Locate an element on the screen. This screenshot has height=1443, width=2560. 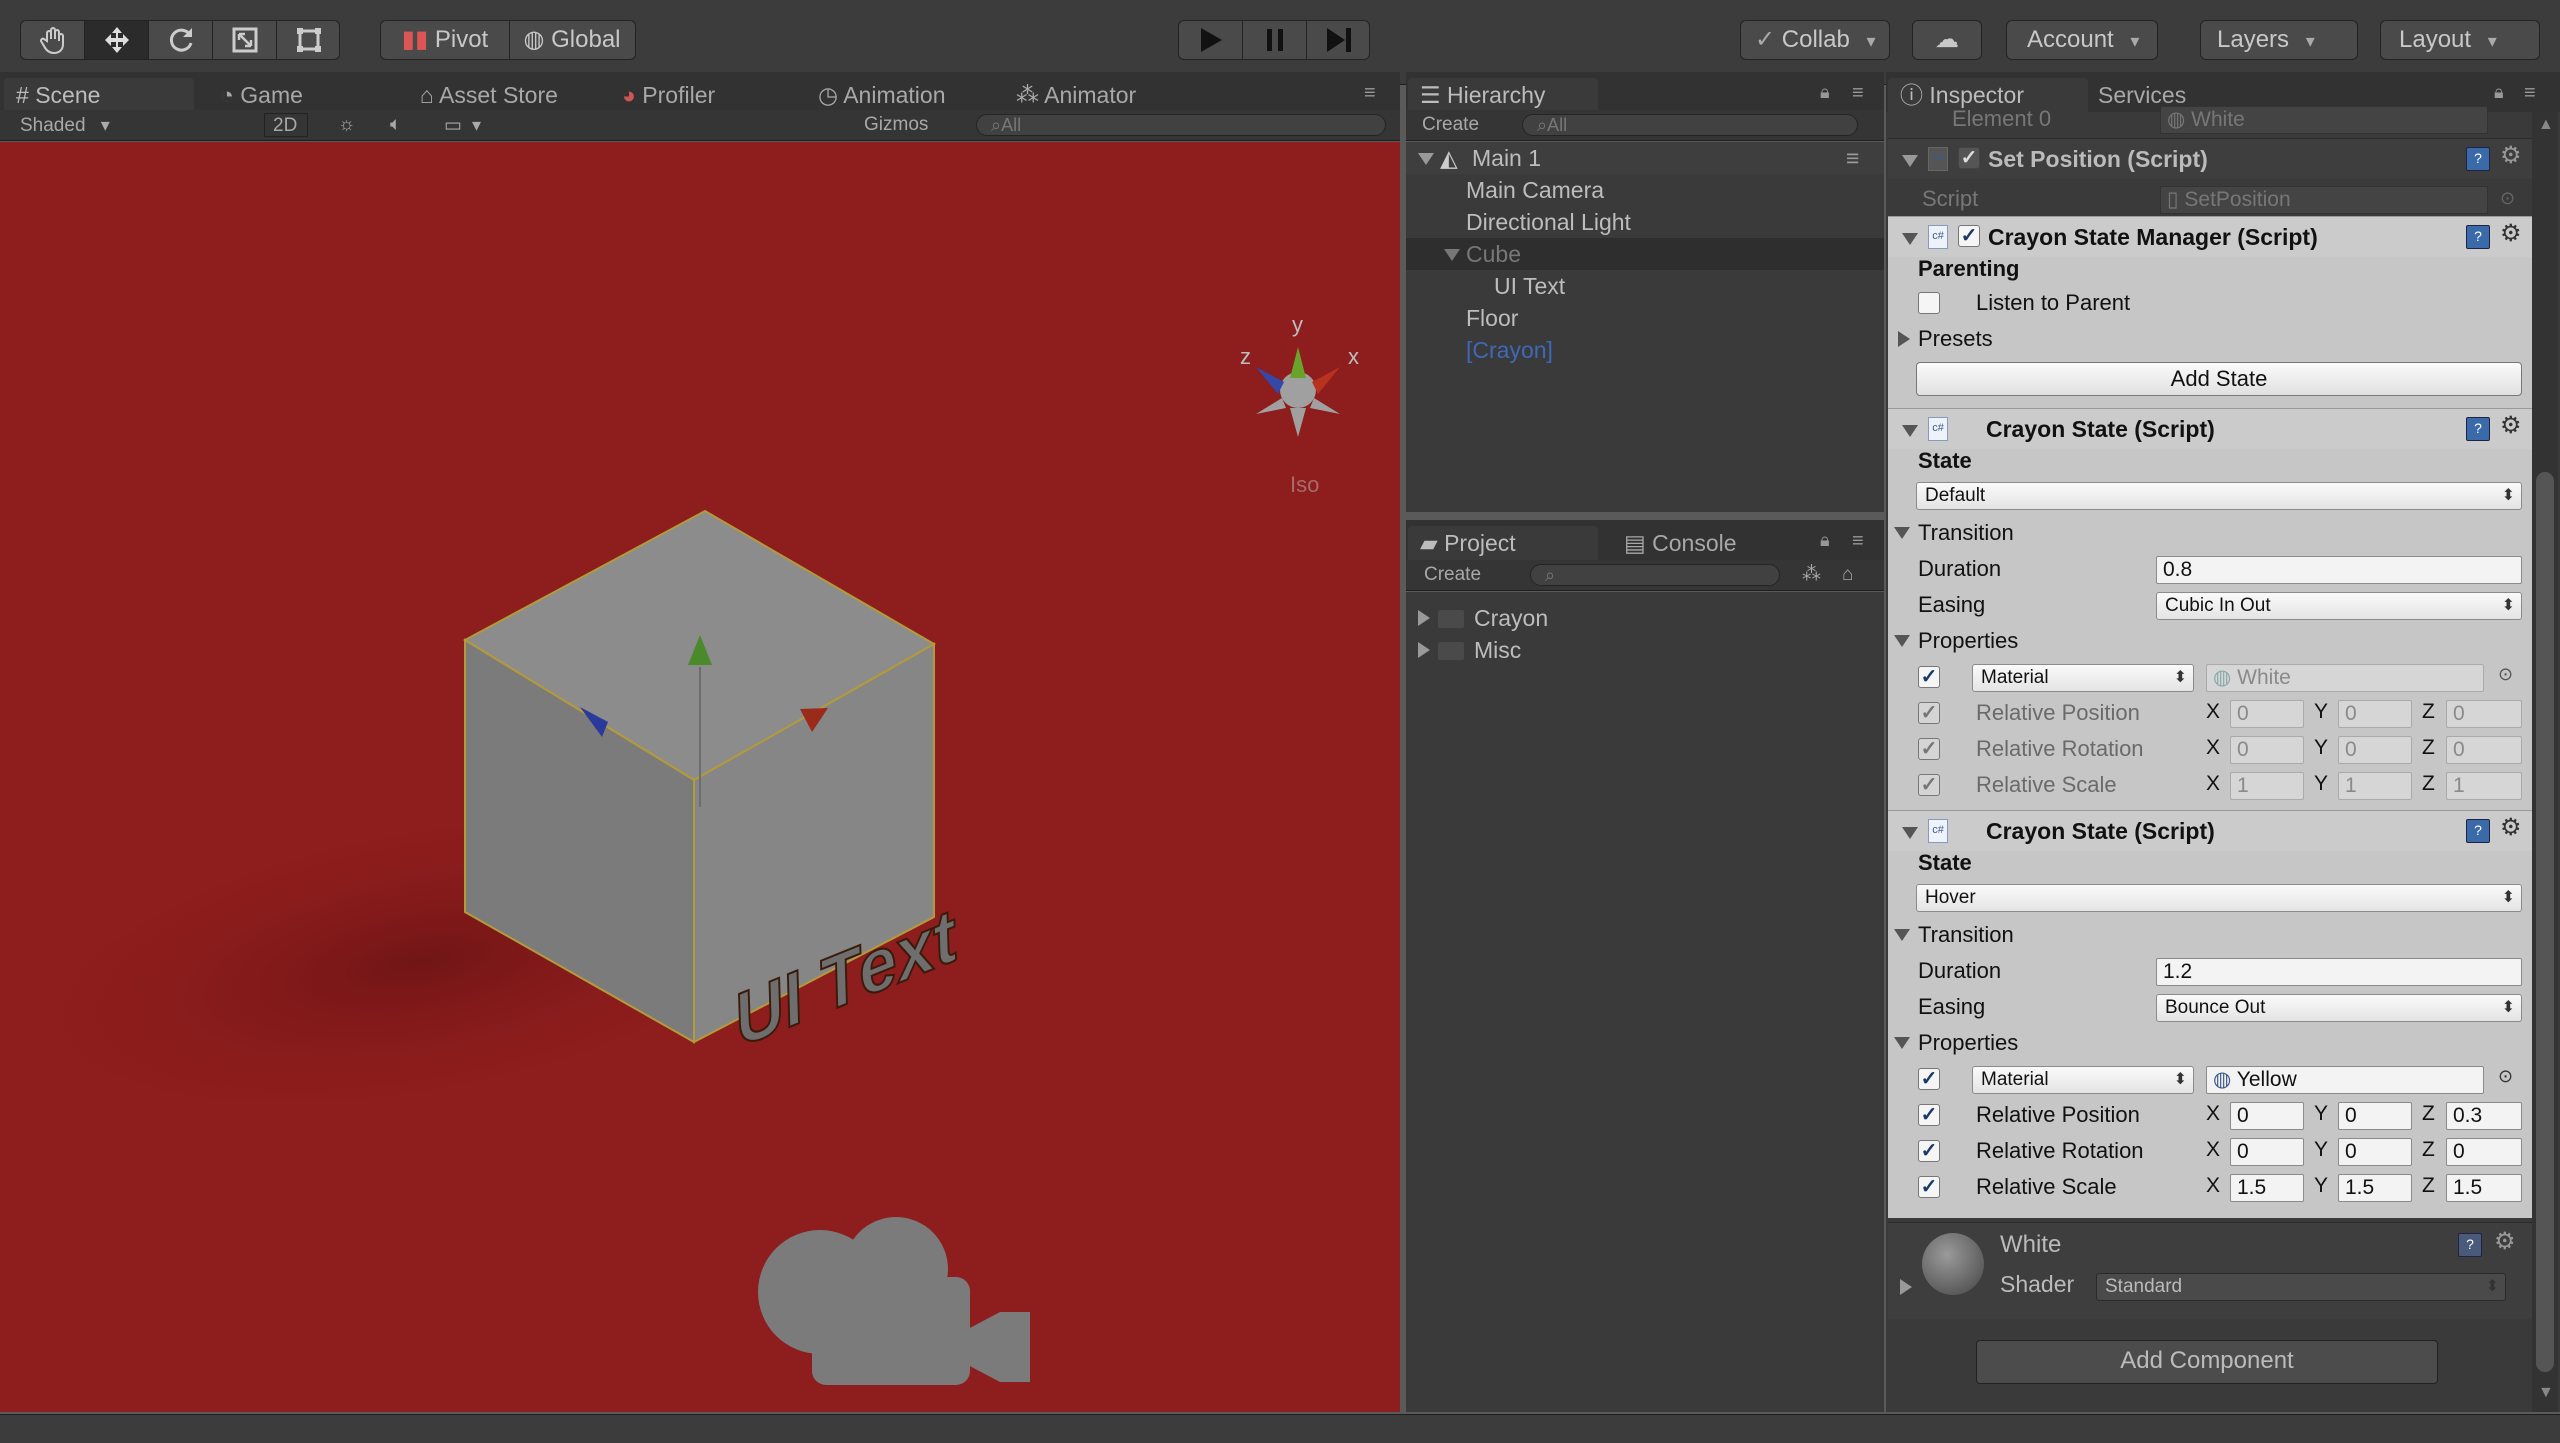
pause-button is located at coordinates (1275, 40).